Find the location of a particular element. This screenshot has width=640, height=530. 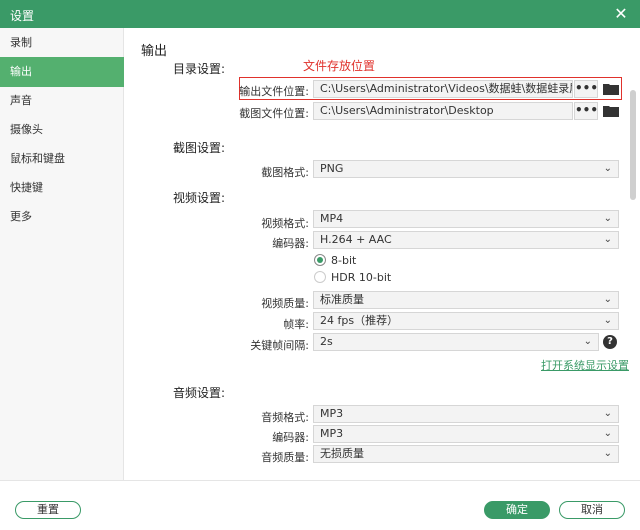

screenshot-path-label: 截图文件位置: is located at coordinates (274, 113).